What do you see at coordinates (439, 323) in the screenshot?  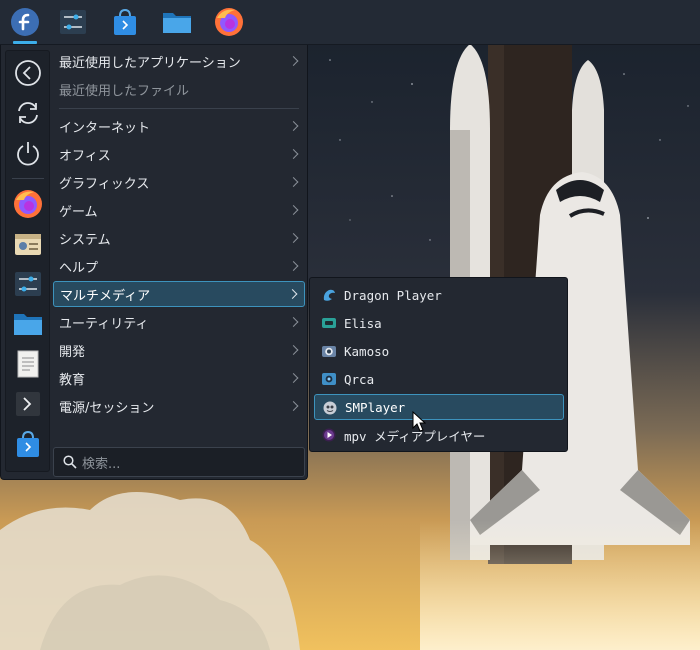 I see `submenu-item-elisa: Elisa` at bounding box center [439, 323].